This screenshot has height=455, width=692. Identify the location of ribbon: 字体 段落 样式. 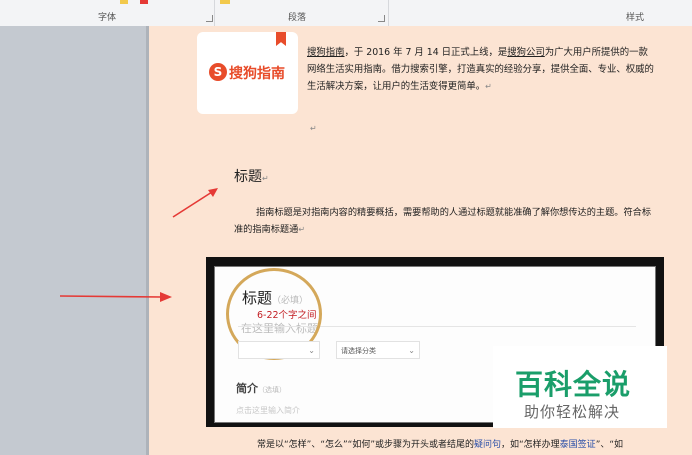
(346, 13).